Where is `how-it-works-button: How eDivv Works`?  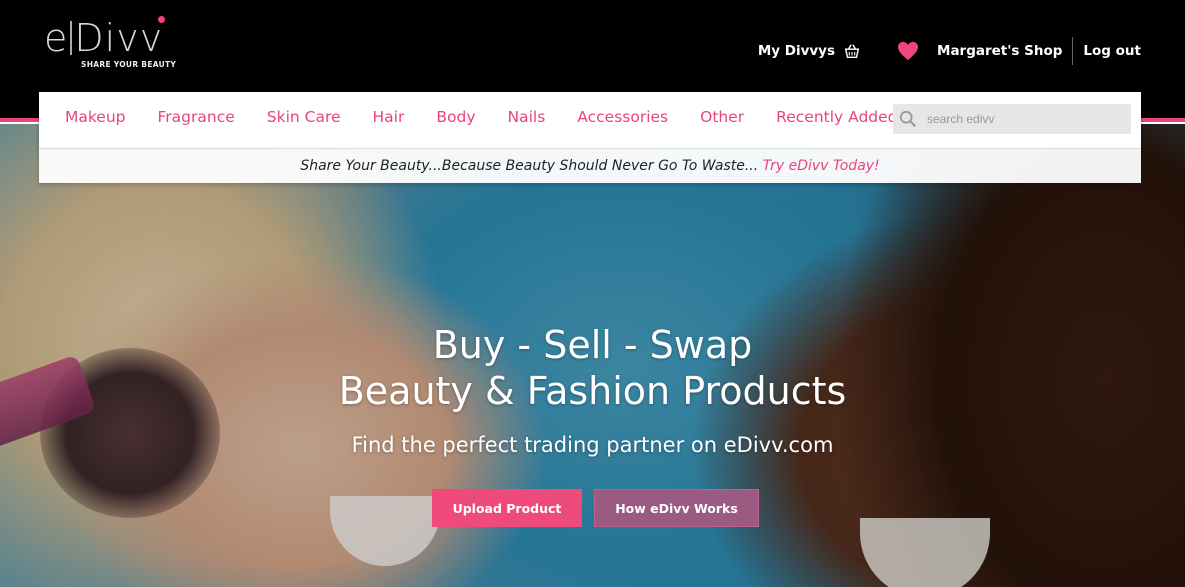
how-it-works-button: How eDivv Works is located at coordinates (676, 508).